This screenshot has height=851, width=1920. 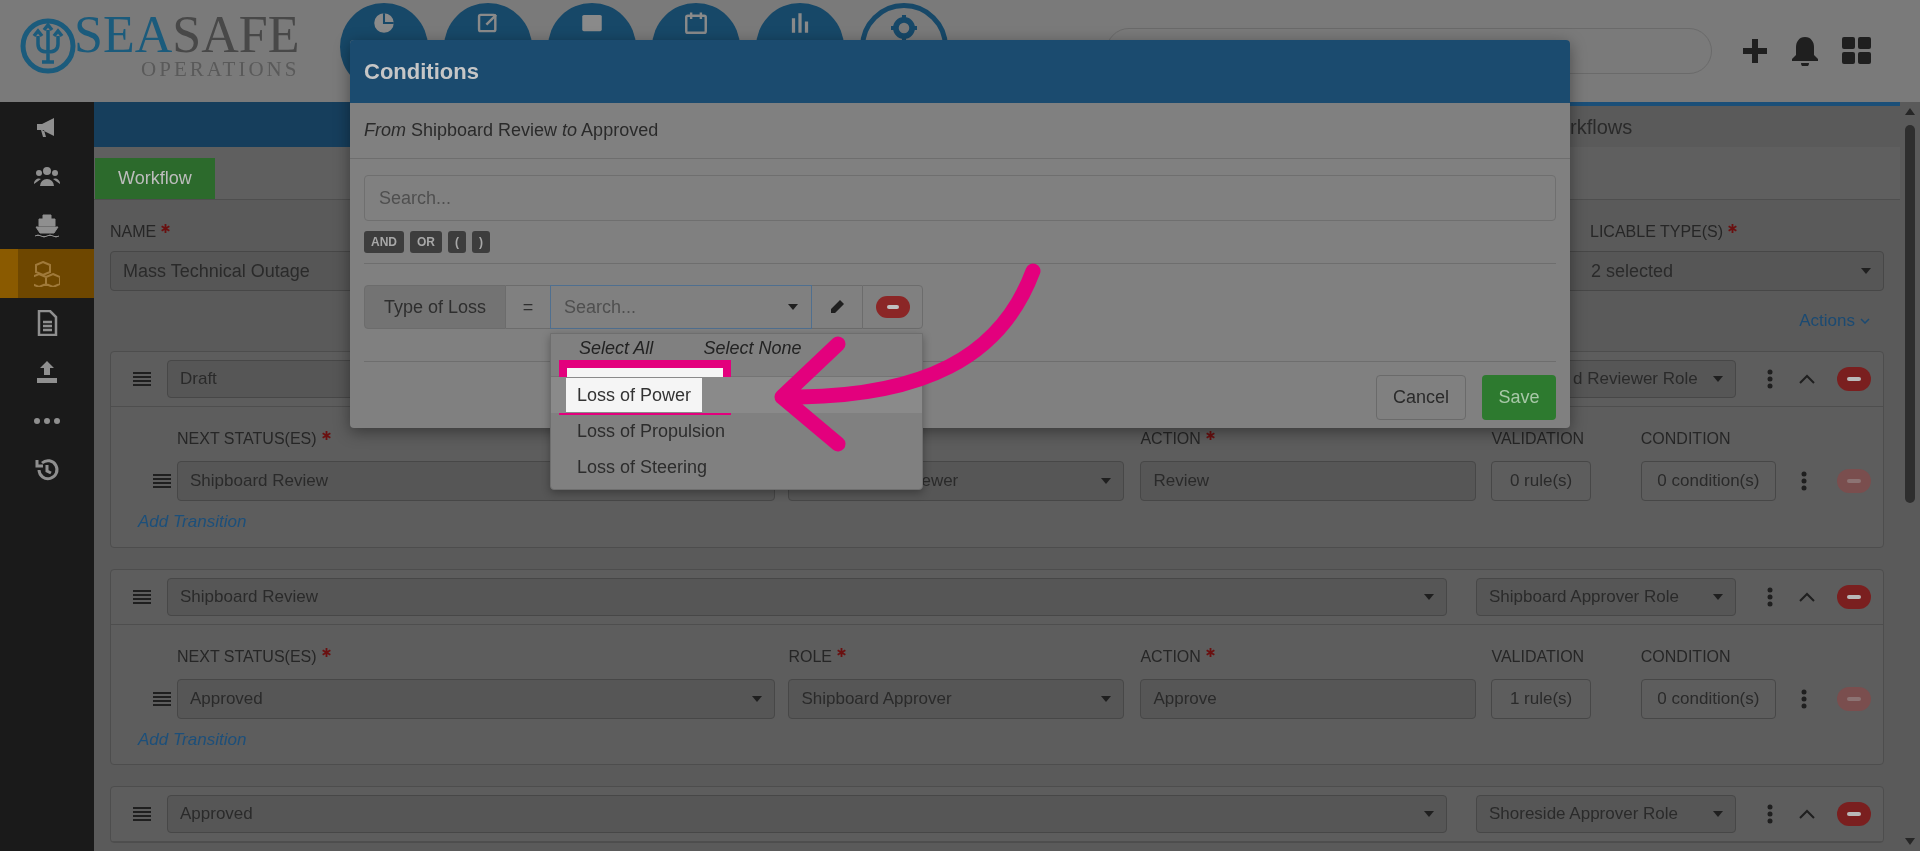 What do you see at coordinates (511, 130) in the screenshot?
I see `transition-description: From Shipboard Review to Approved` at bounding box center [511, 130].